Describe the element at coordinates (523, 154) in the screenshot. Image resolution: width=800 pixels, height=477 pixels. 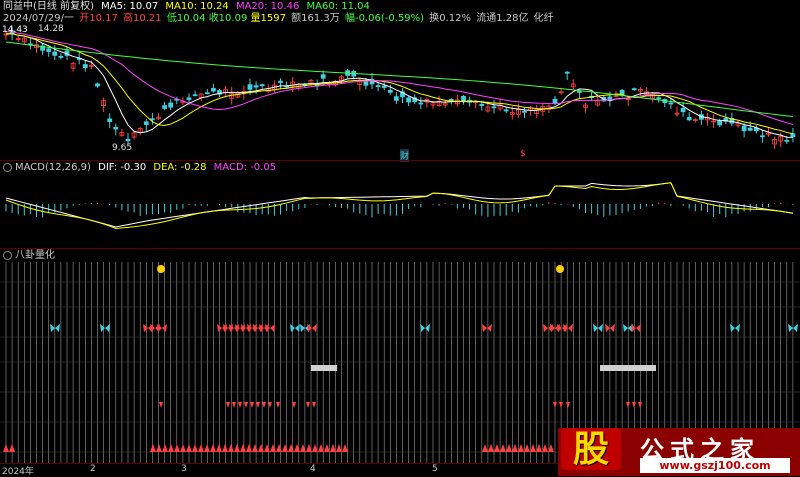
I see `marker-dollar: $` at that location.